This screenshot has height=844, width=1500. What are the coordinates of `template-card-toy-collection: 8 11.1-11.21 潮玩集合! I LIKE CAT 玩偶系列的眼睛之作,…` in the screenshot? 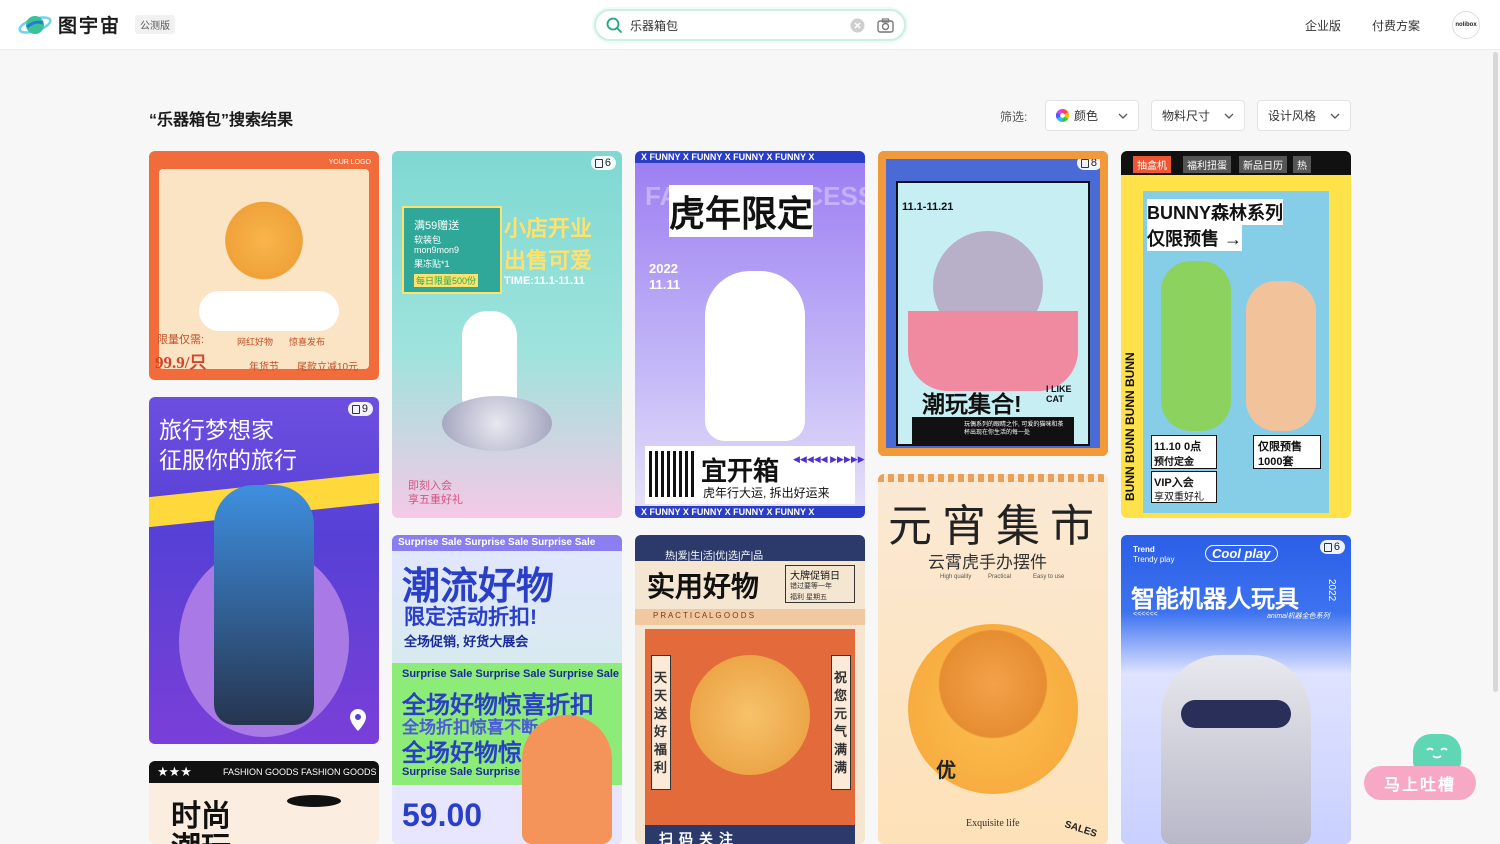 It's located at (993, 303).